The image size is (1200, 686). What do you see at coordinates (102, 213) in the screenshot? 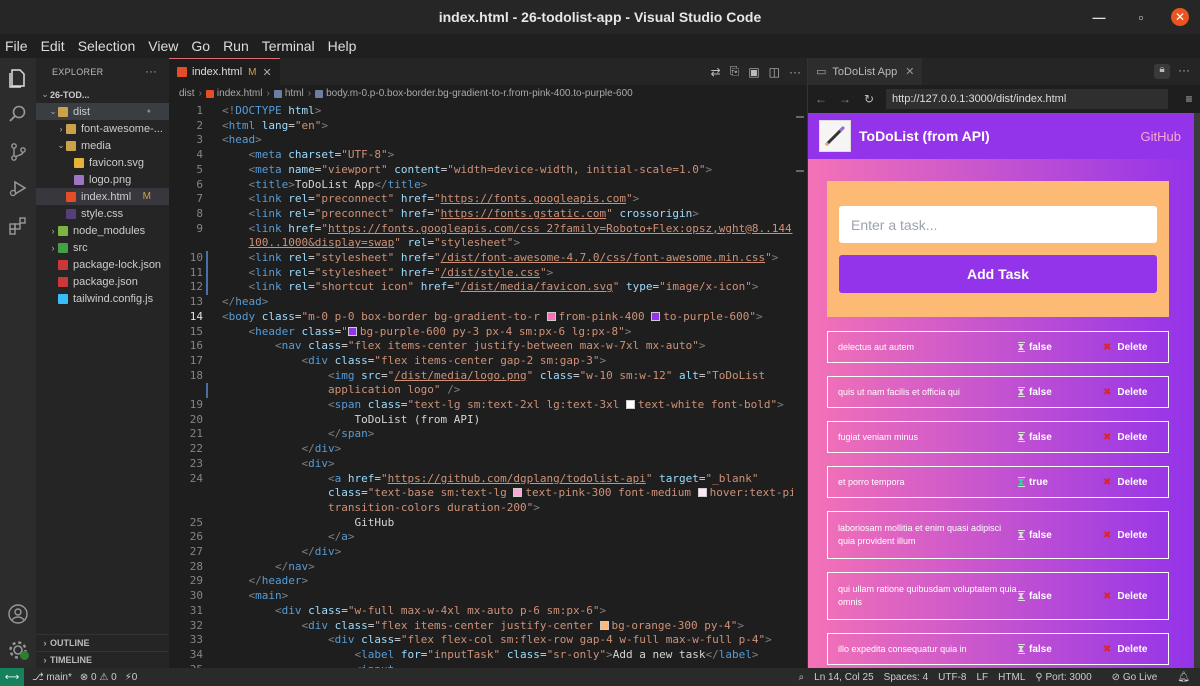
I see `tree-item: style.css` at bounding box center [102, 213].